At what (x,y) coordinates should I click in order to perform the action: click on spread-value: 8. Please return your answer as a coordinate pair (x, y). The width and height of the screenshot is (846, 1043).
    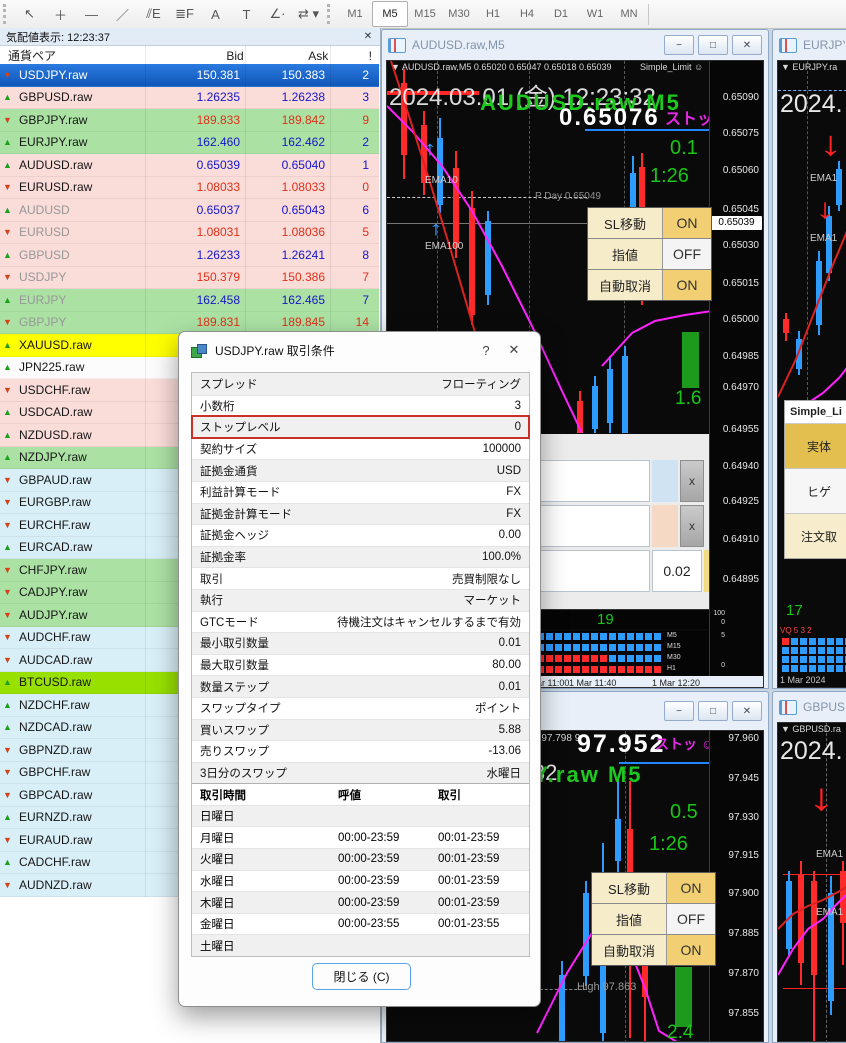
    Looking at the image, I should click on (365, 254).